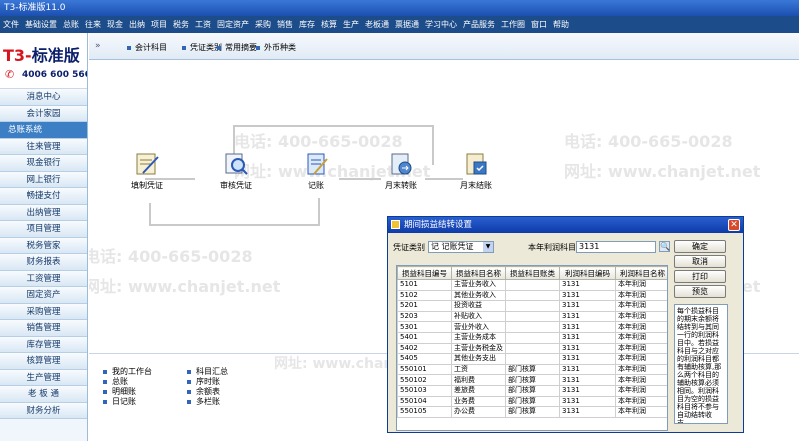 This screenshot has height=441, width=799. I want to click on sidebar-item: 出纳管理, so click(43, 212).